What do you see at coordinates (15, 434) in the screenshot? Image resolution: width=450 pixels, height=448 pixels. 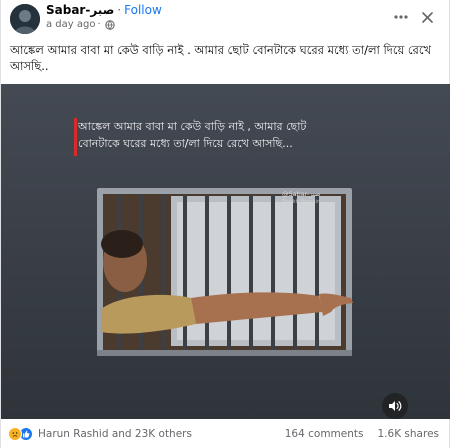 I see `sad-reaction-icon` at bounding box center [15, 434].